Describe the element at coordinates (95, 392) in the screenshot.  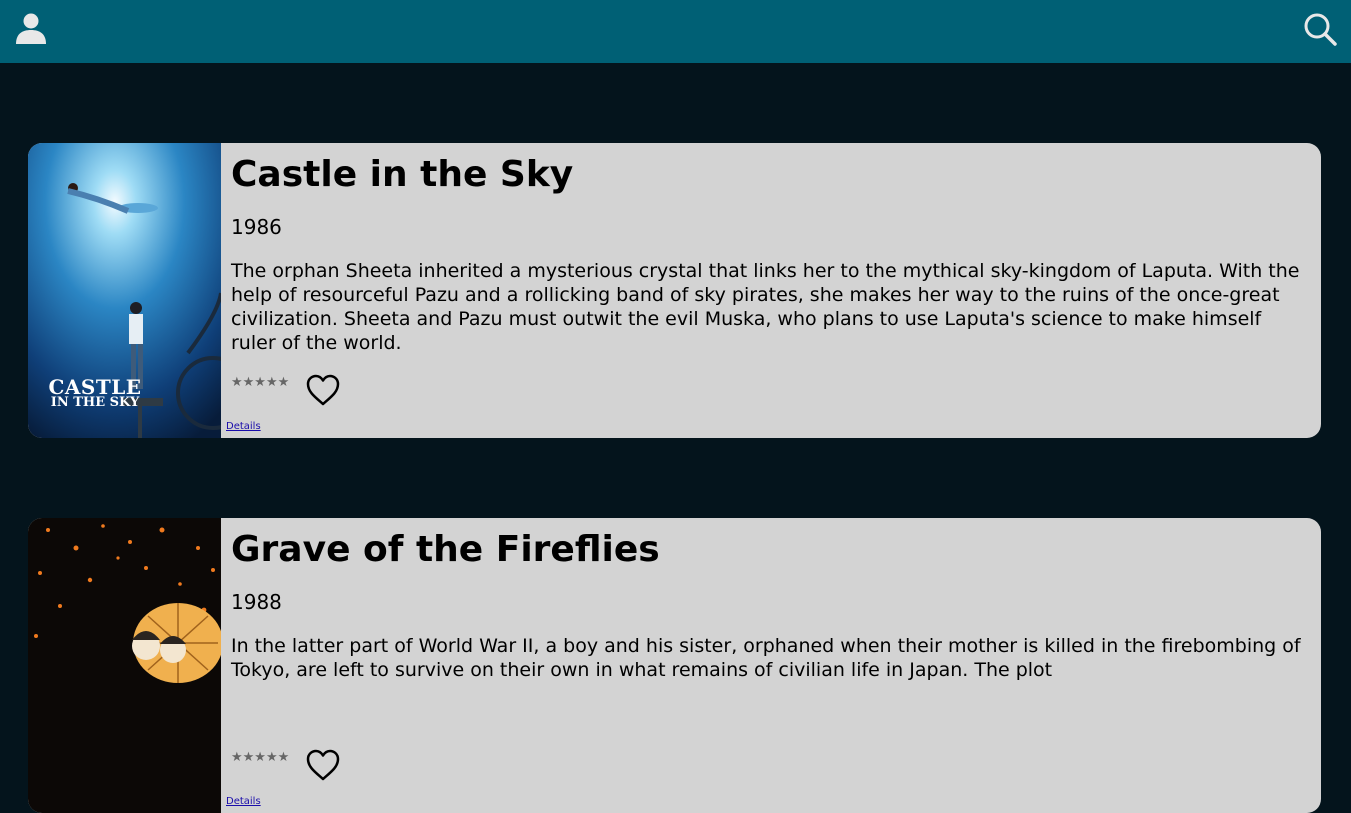
I see `poster-title-text: CASTLE IN THE SKY` at that location.